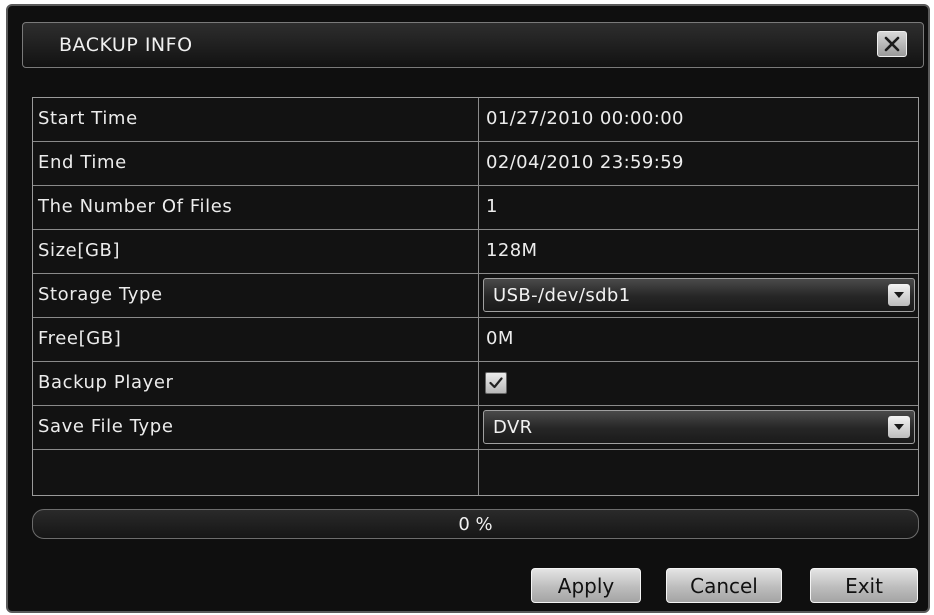 The height and width of the screenshot is (615, 934). I want to click on row-storage-type: Storage Type USB-/dev/sdb1, so click(475, 296).